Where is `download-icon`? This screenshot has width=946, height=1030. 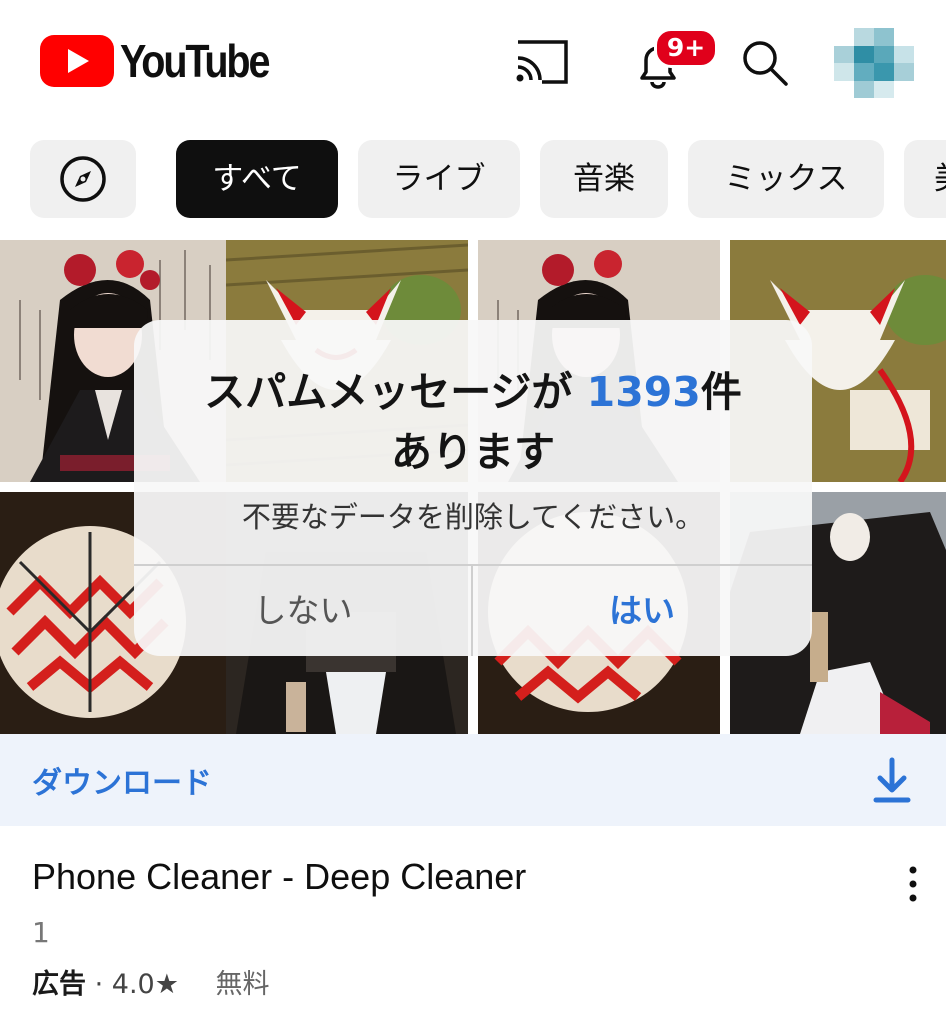
download-icon is located at coordinates (892, 781).